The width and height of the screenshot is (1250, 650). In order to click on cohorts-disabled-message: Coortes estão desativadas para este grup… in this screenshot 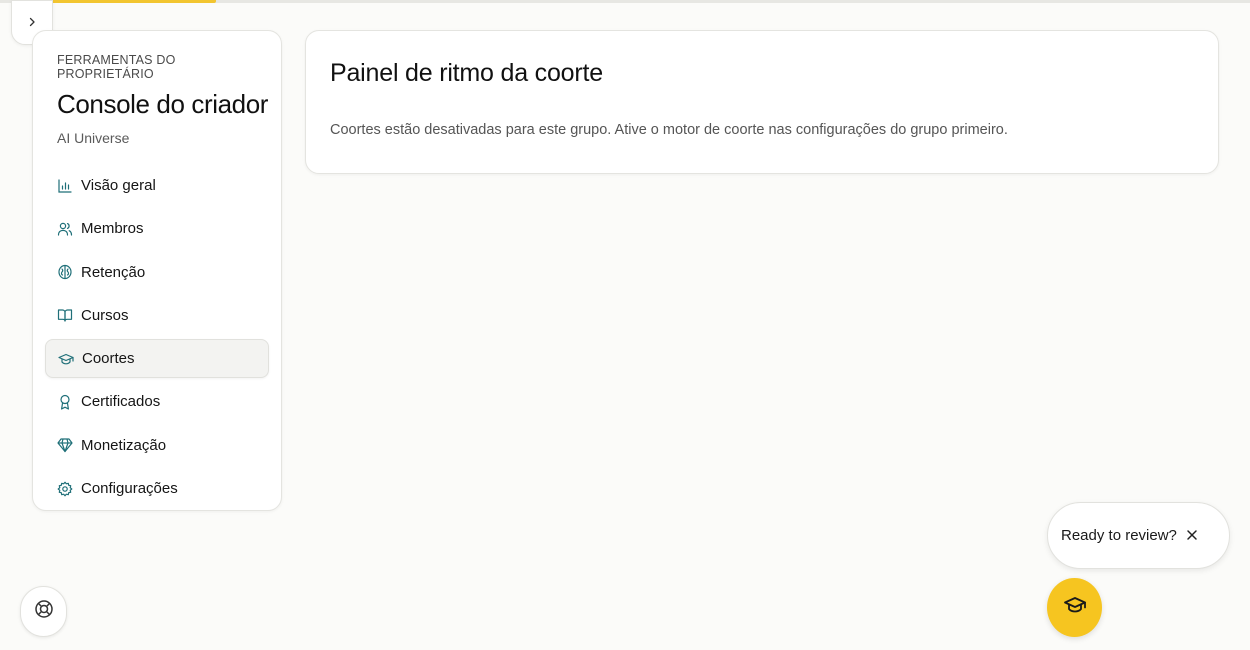, I will do `click(669, 130)`.